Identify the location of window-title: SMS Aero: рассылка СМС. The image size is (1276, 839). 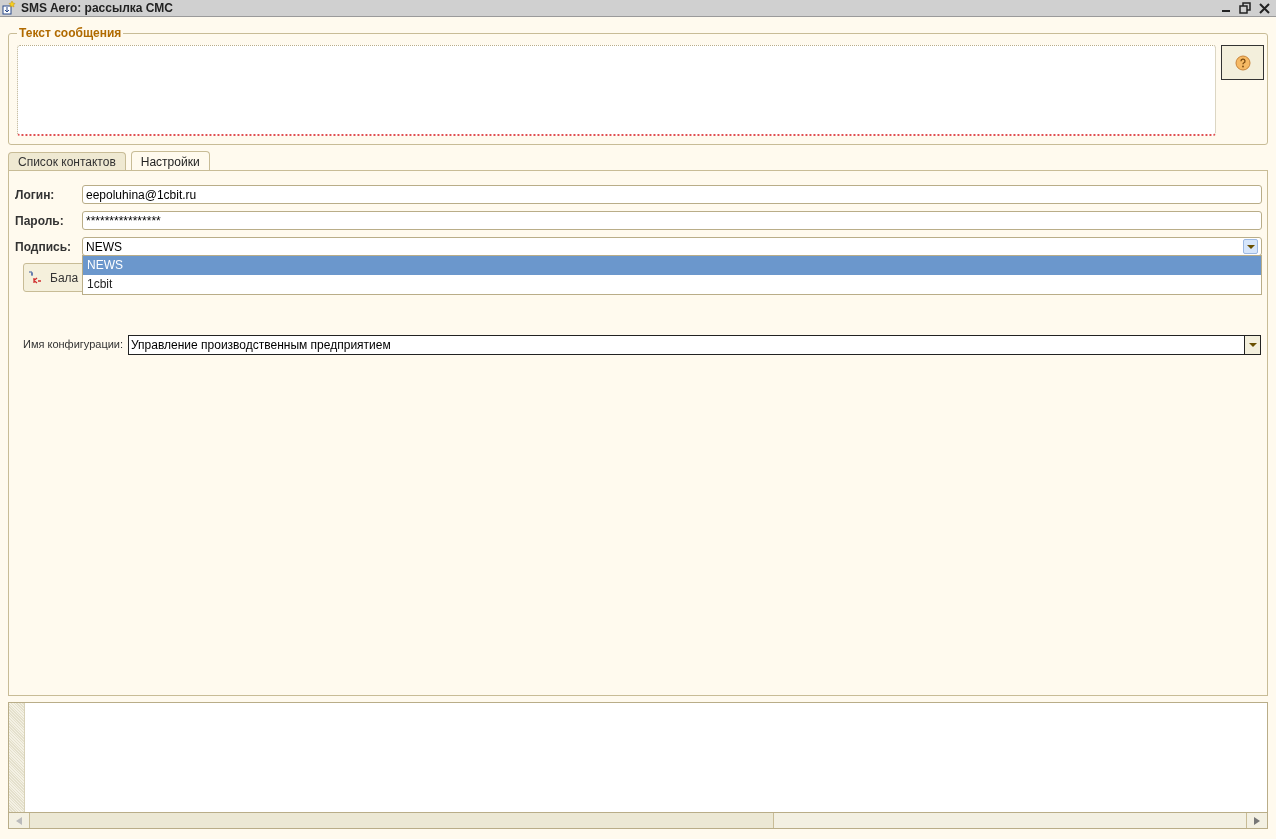
(97, 8).